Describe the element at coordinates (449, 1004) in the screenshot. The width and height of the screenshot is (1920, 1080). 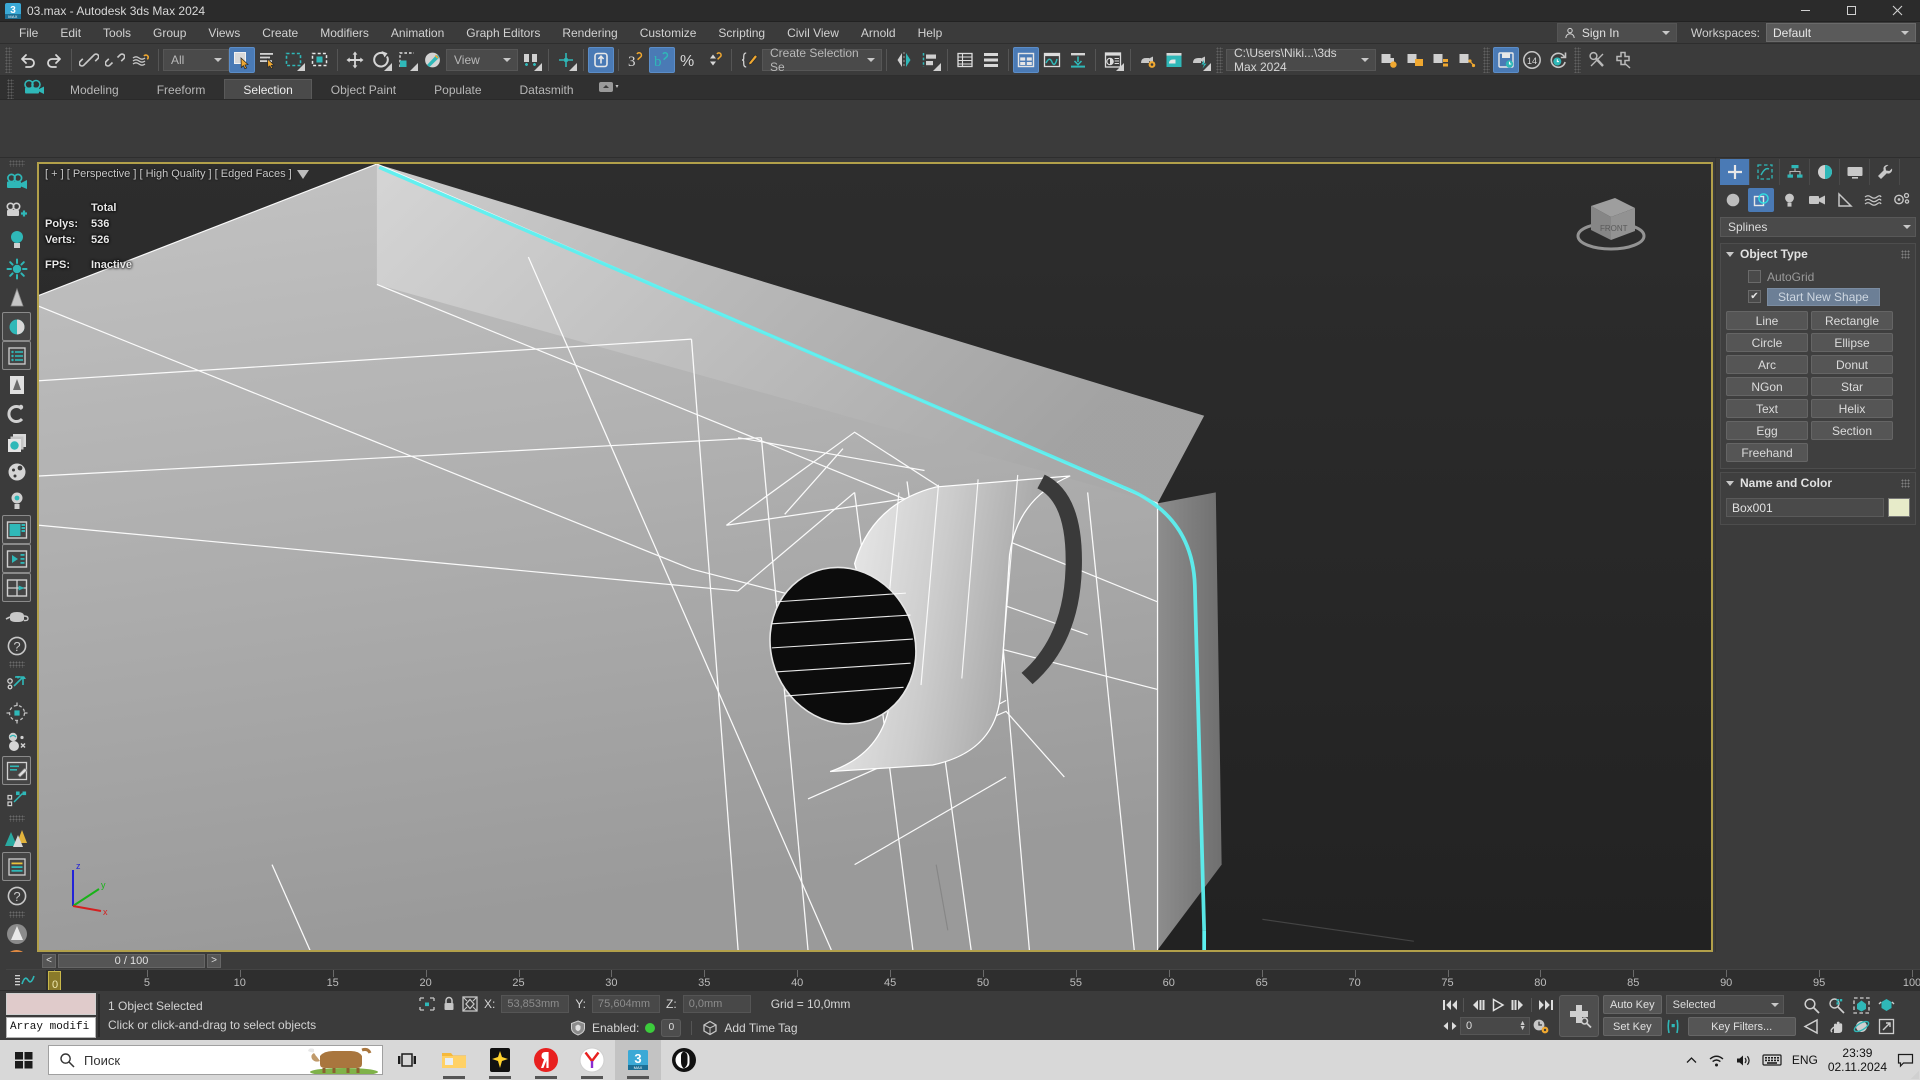
I see `lock-button` at that location.